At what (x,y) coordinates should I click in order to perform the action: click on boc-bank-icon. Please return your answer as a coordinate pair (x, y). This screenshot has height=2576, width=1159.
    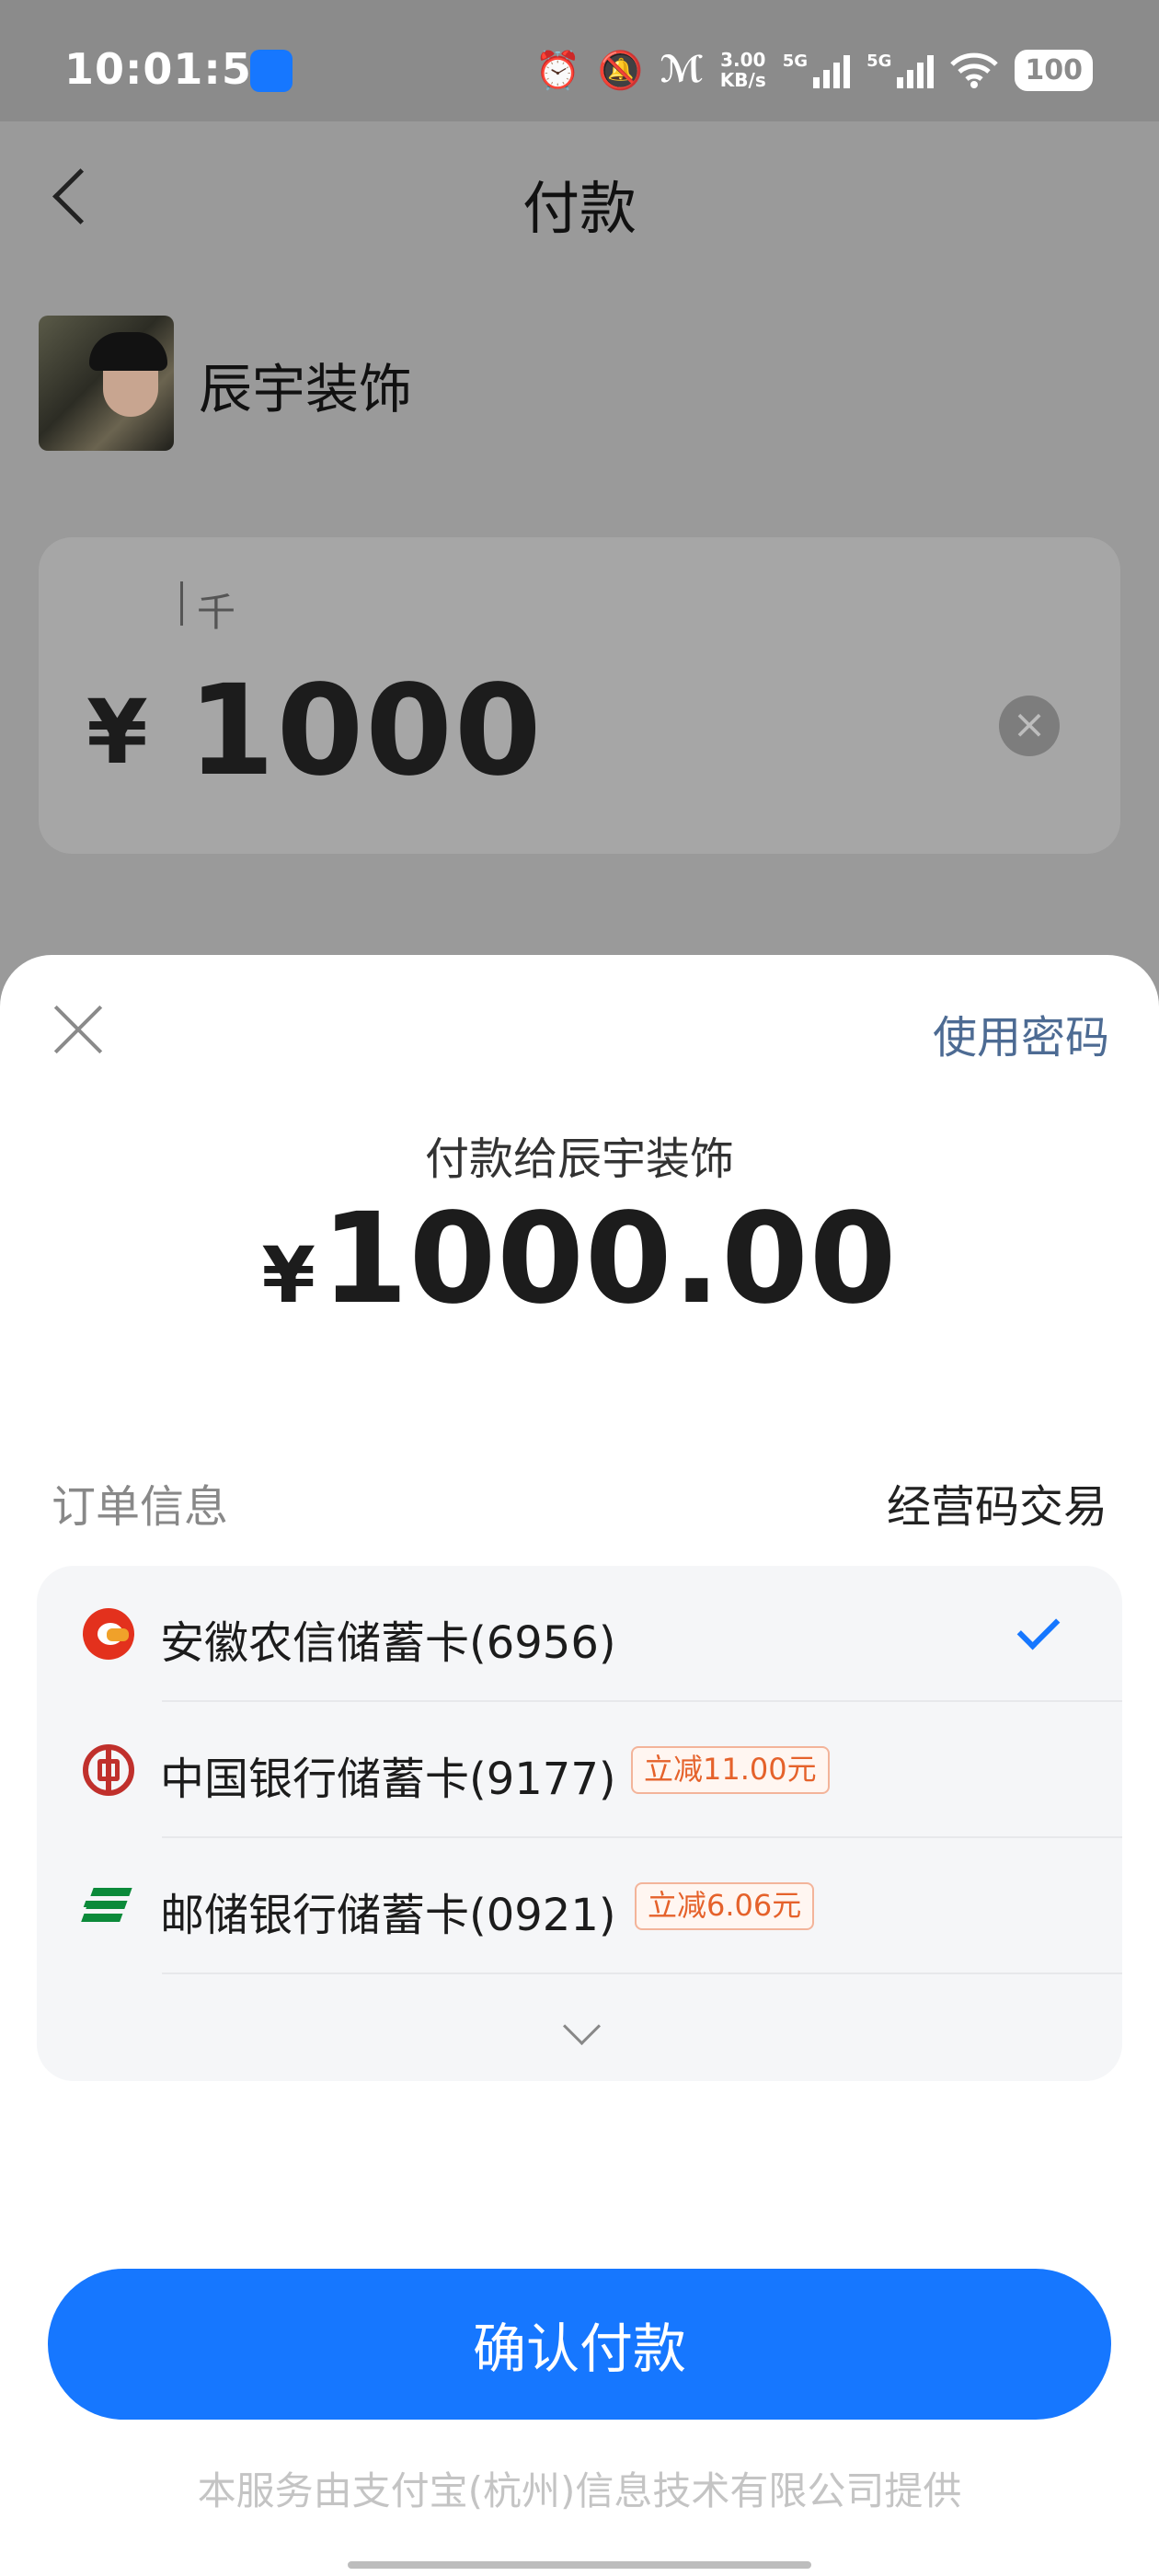
    Looking at the image, I should click on (108, 1770).